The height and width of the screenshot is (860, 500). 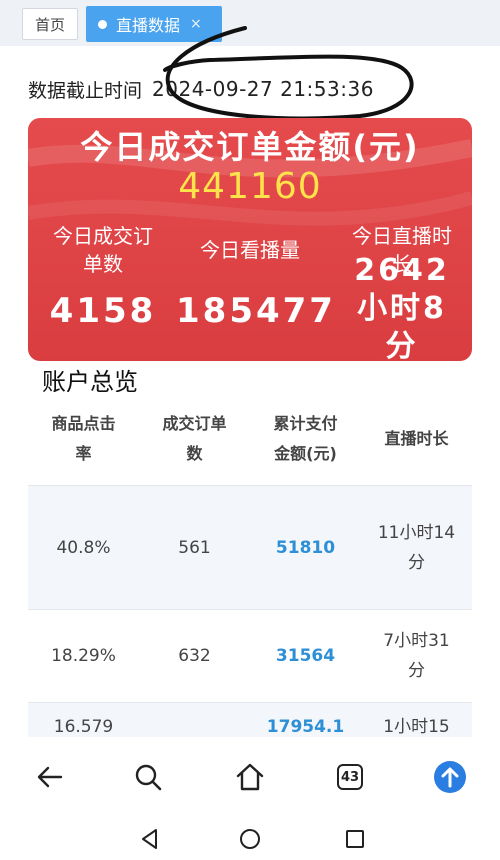 I want to click on browser-bottom-nav: 43, so click(x=250, y=776).